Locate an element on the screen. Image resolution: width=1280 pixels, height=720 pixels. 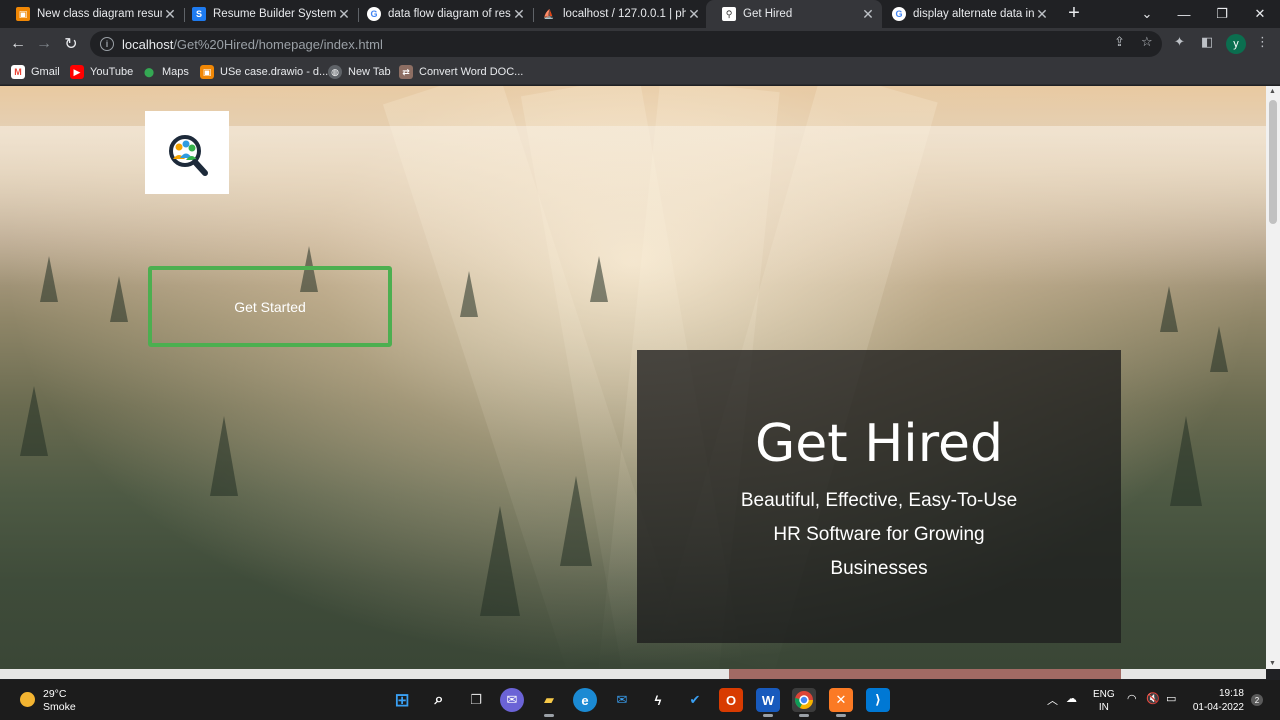
word-icon: W is located at coordinates (768, 702).